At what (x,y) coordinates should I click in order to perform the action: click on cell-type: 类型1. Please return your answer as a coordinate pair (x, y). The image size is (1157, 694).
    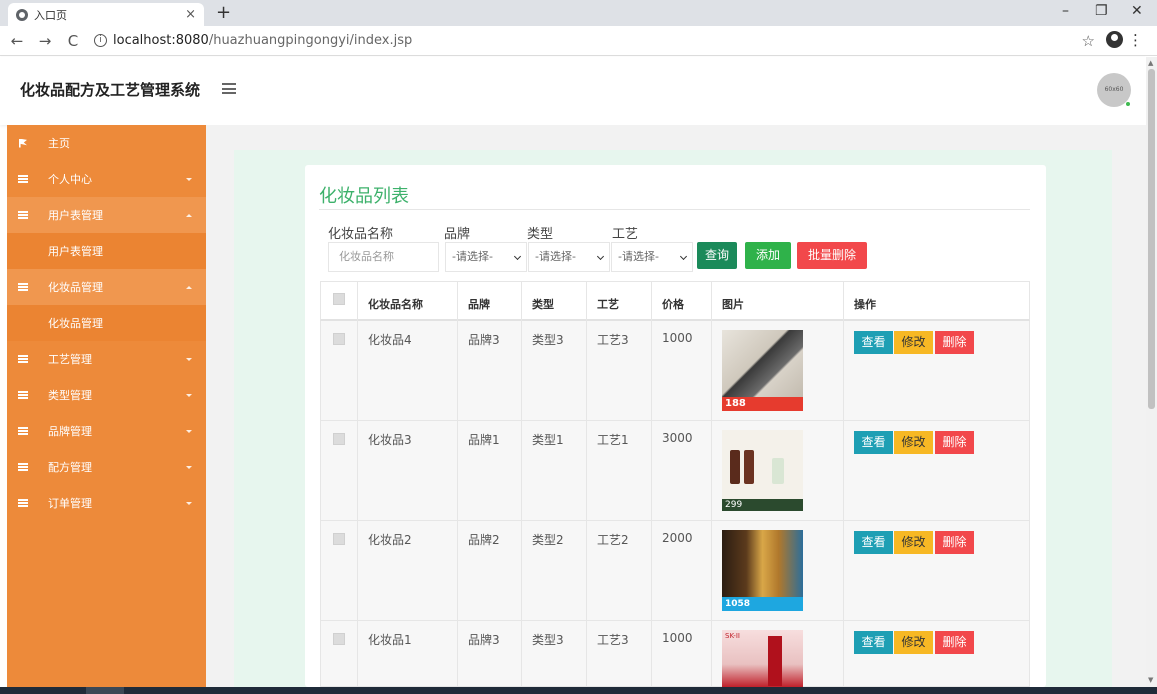
    Looking at the image, I should click on (548, 440).